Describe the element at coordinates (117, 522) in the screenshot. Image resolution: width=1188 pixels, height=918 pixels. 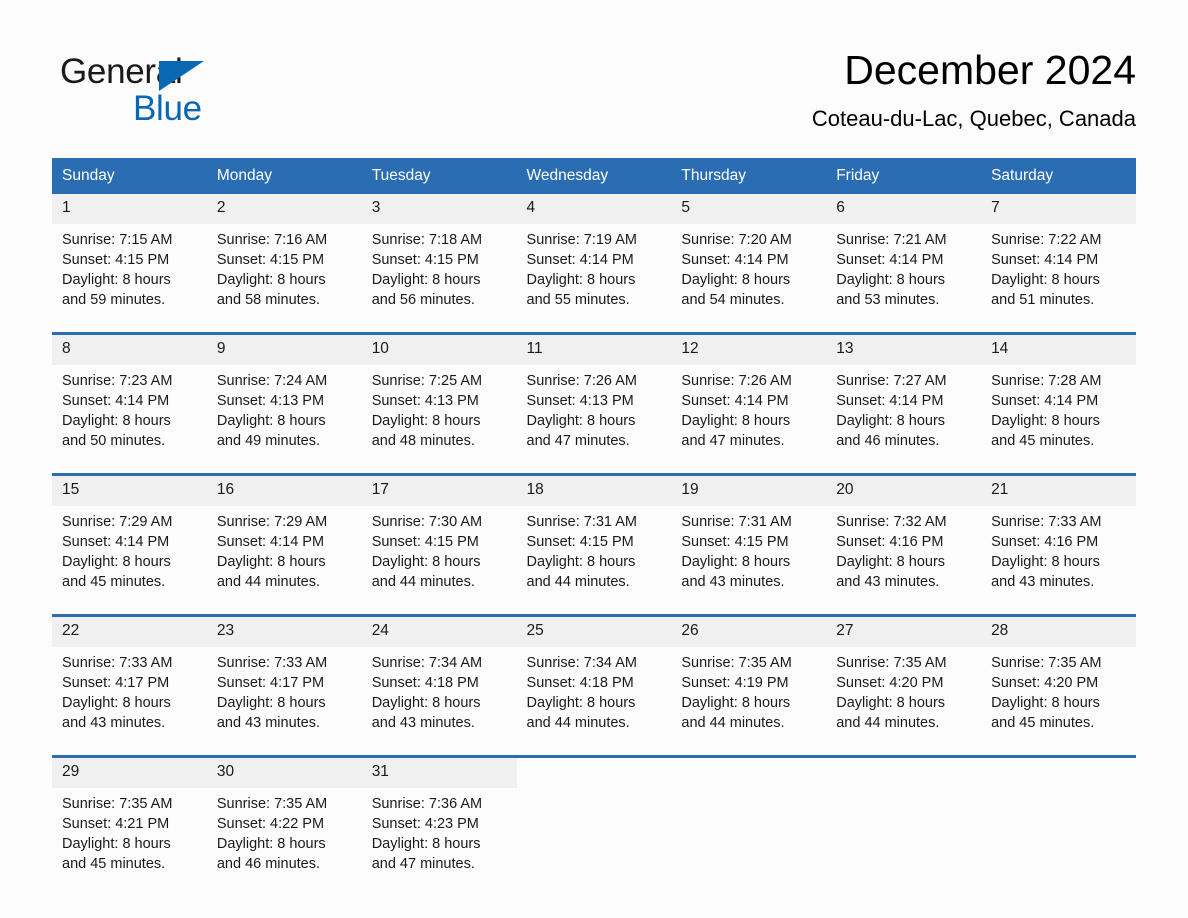
I see `sunrise-text: Sunrise: 7:29 AM` at that location.